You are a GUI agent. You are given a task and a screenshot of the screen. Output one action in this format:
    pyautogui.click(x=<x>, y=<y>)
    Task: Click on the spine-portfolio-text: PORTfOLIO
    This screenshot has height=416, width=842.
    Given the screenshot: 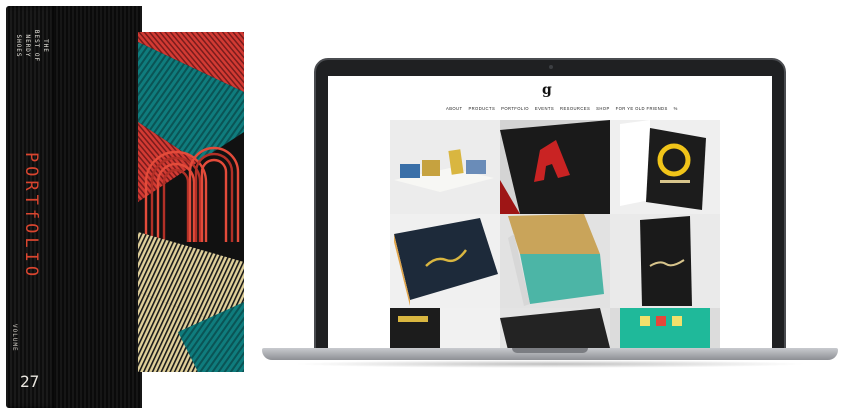 What is the action you would take?
    pyautogui.click(x=31, y=216)
    